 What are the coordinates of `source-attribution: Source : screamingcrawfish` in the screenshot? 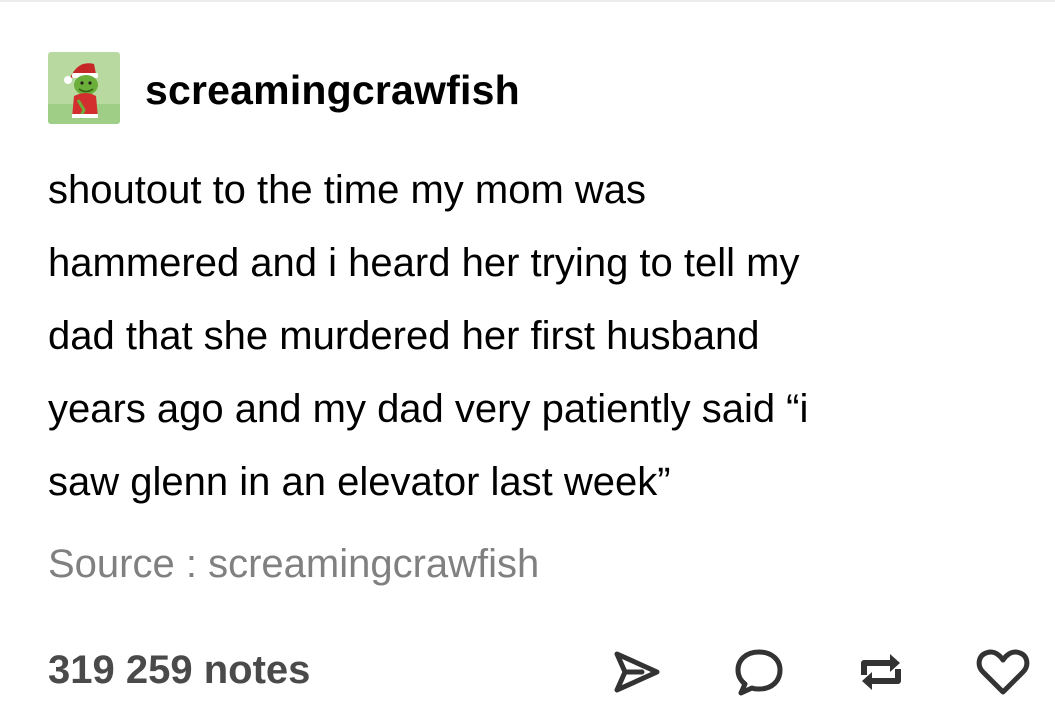 It's located at (293, 564).